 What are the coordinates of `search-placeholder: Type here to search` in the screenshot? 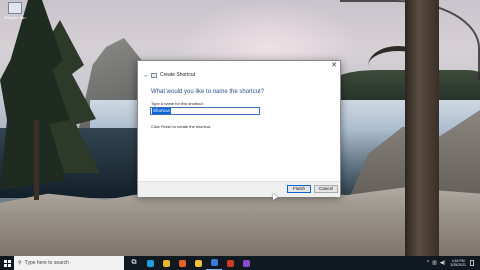 It's located at (46, 263).